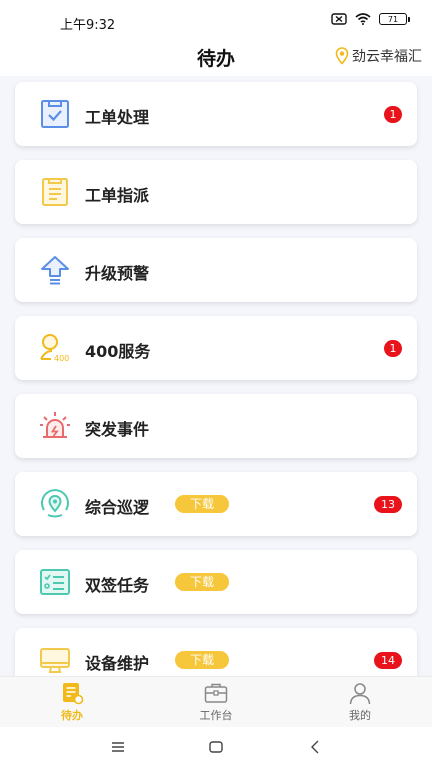 The width and height of the screenshot is (432, 768). What do you see at coordinates (388, 660) in the screenshot?
I see `notification-badge: 14` at bounding box center [388, 660].